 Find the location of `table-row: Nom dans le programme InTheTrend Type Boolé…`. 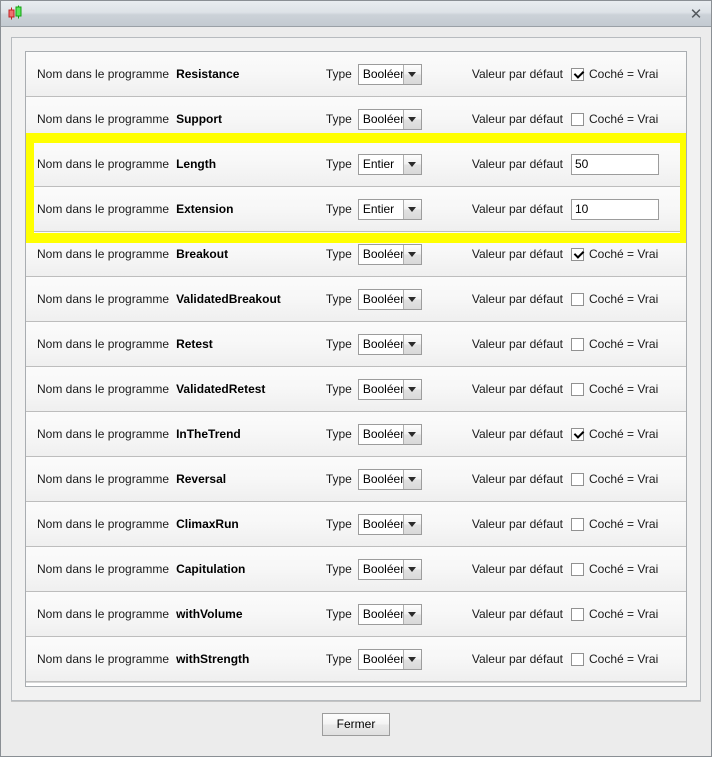

table-row: Nom dans le programme InTheTrend Type Boolé… is located at coordinates (356, 434).